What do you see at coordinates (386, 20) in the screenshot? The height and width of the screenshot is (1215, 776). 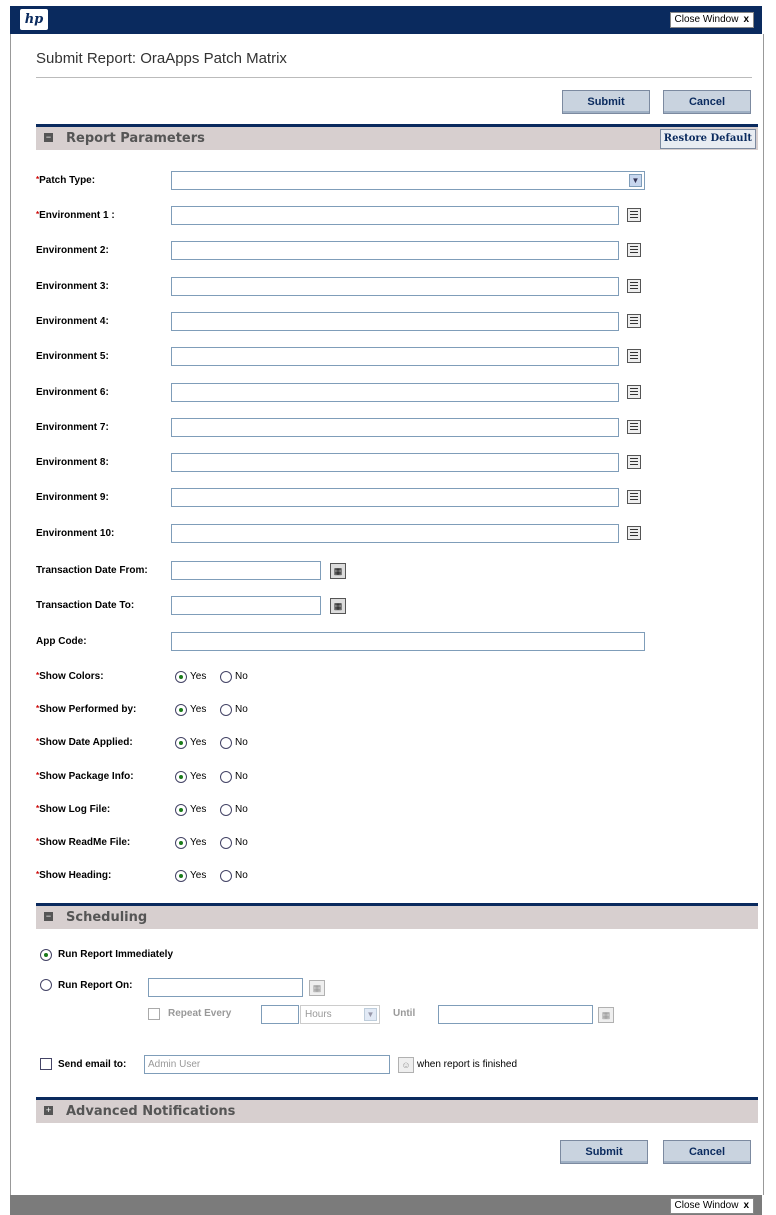 I see `top-bar: hp Close Window x` at bounding box center [386, 20].